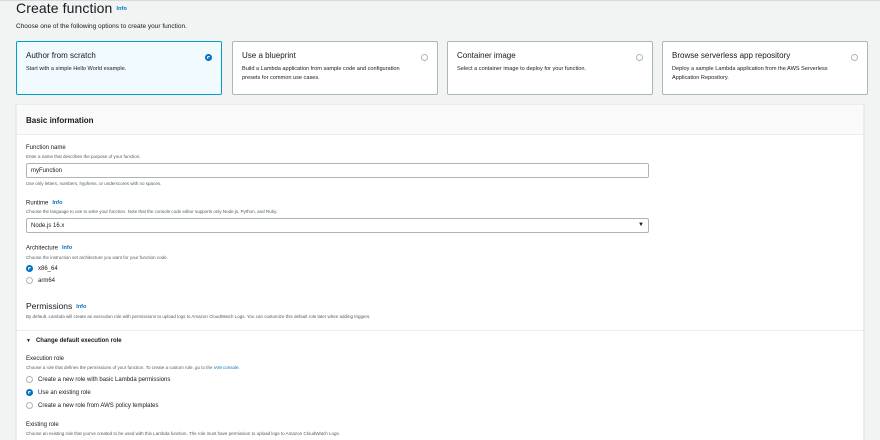 The width and height of the screenshot is (880, 440). What do you see at coordinates (78, 341) in the screenshot?
I see `expander-label: Change default execution role` at bounding box center [78, 341].